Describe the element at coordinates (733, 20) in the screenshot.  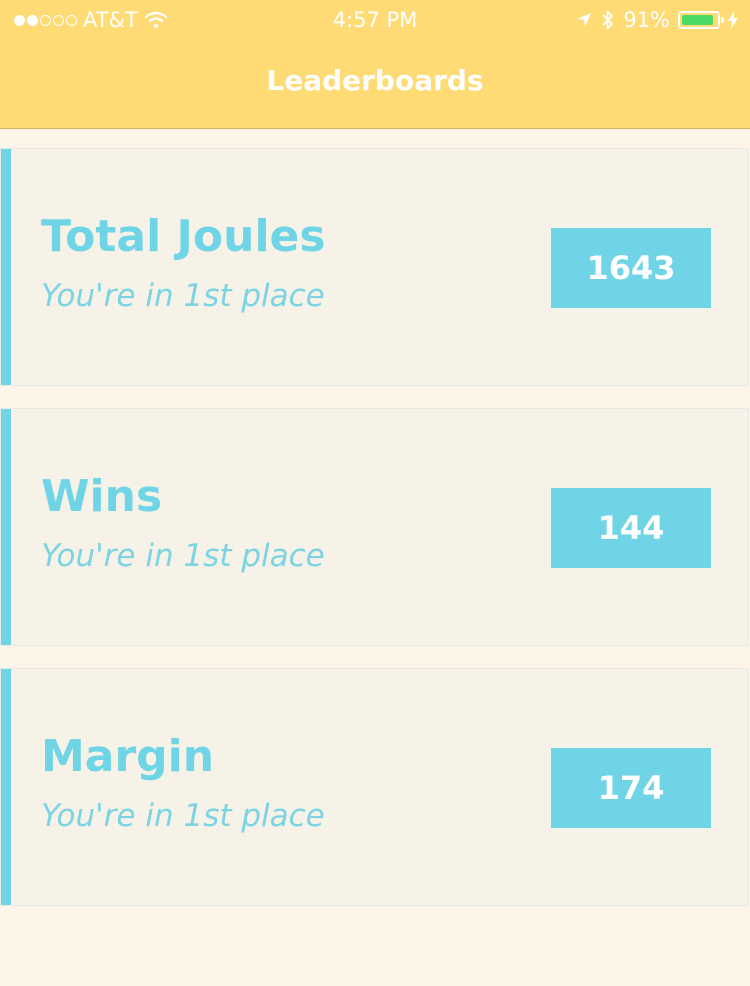
I see `charging-bolt-icon` at that location.